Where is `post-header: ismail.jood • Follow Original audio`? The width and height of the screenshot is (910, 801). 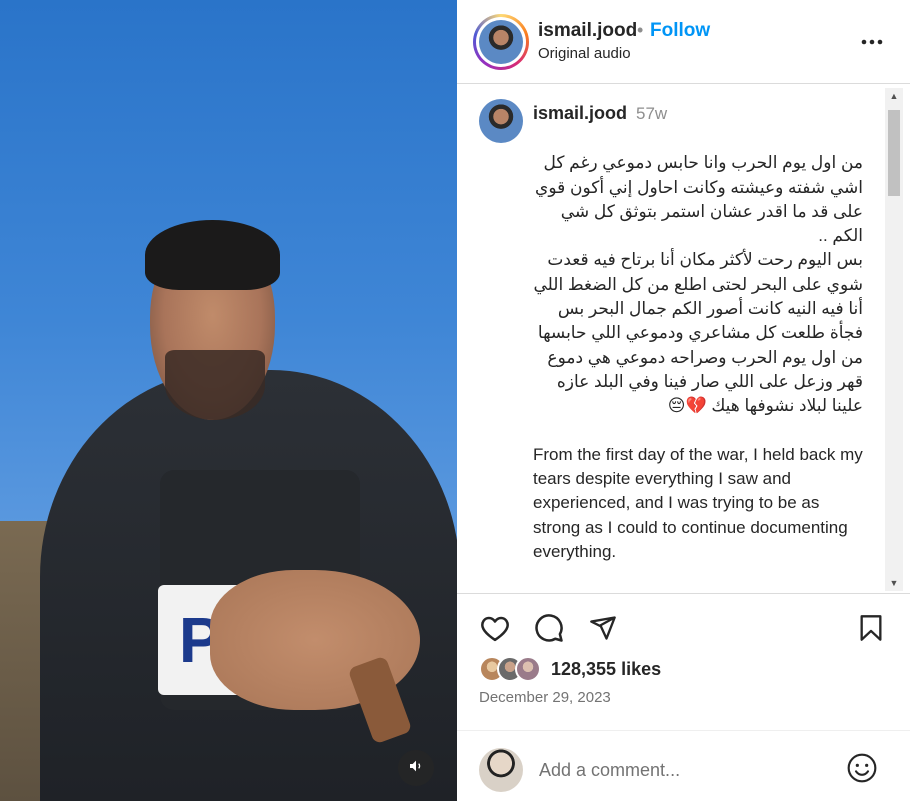 post-header: ismail.jood • Follow Original audio is located at coordinates (683, 42).